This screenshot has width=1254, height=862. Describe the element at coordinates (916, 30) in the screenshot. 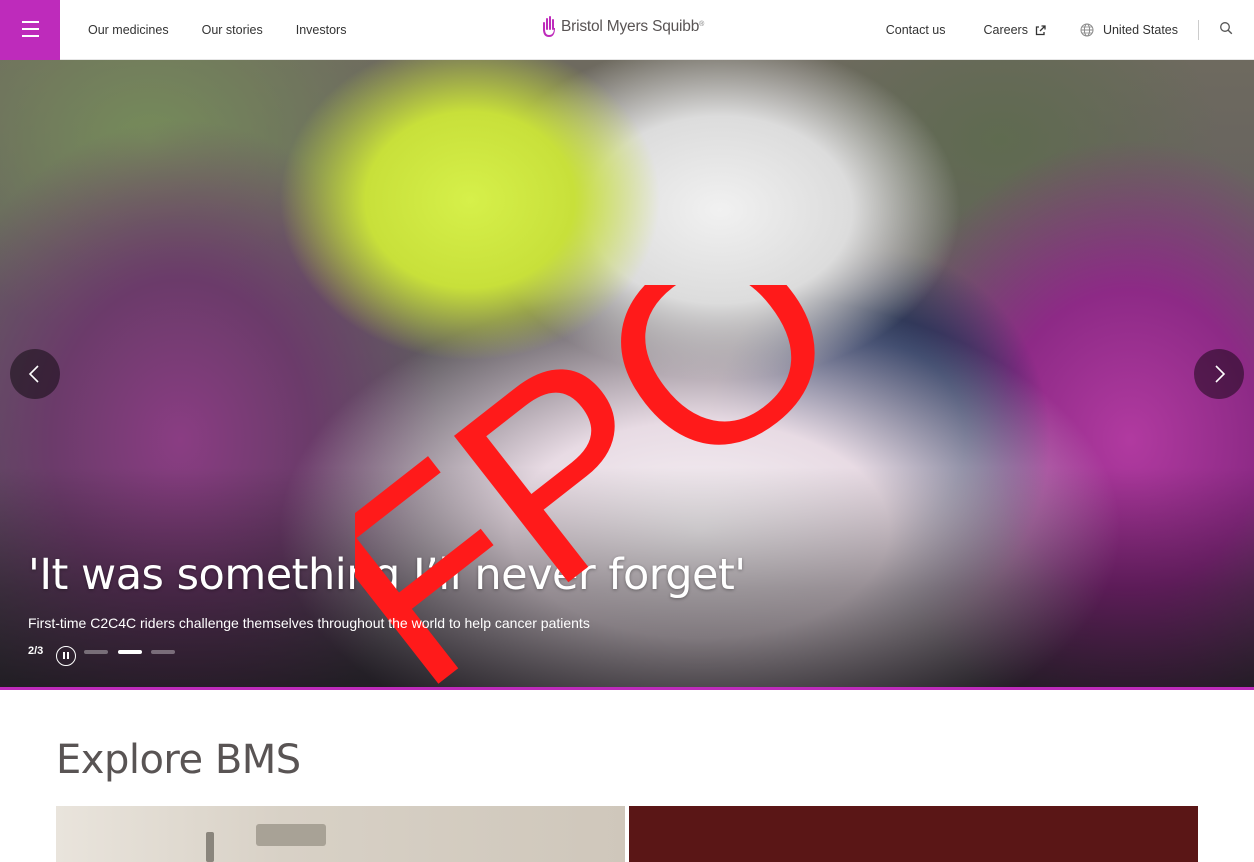

I see `contact-us-link: Contact us` at that location.